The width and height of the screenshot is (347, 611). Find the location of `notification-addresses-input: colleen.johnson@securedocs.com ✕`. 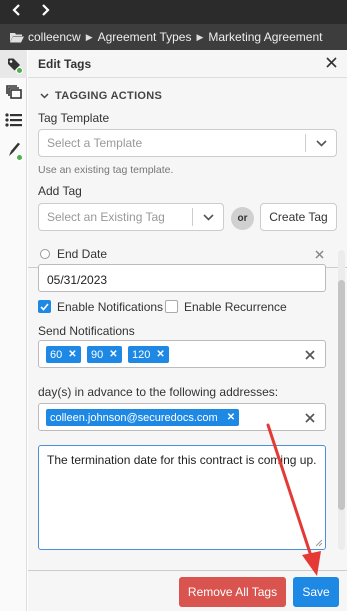

notification-addresses-input: colleen.johnson@securedocs.com ✕ is located at coordinates (182, 417).